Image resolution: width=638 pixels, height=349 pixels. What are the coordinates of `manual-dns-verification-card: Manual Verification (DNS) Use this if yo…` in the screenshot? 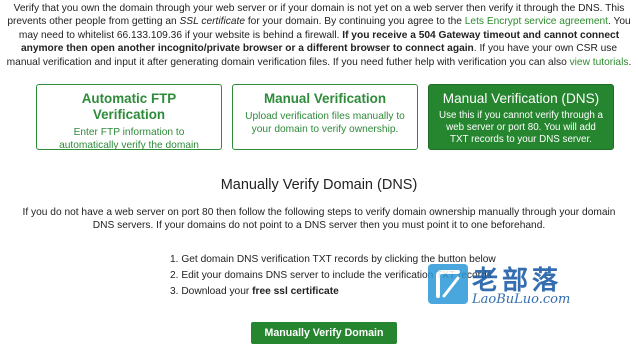 It's located at (521, 117).